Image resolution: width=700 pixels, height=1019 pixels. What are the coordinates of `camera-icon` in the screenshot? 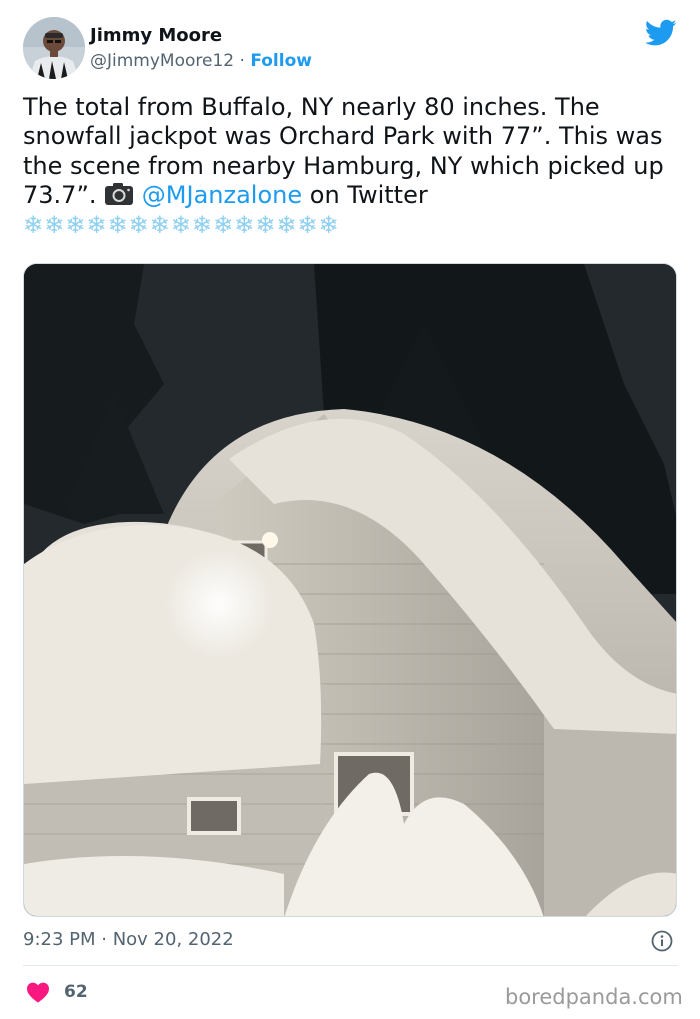 It's located at (119, 194).